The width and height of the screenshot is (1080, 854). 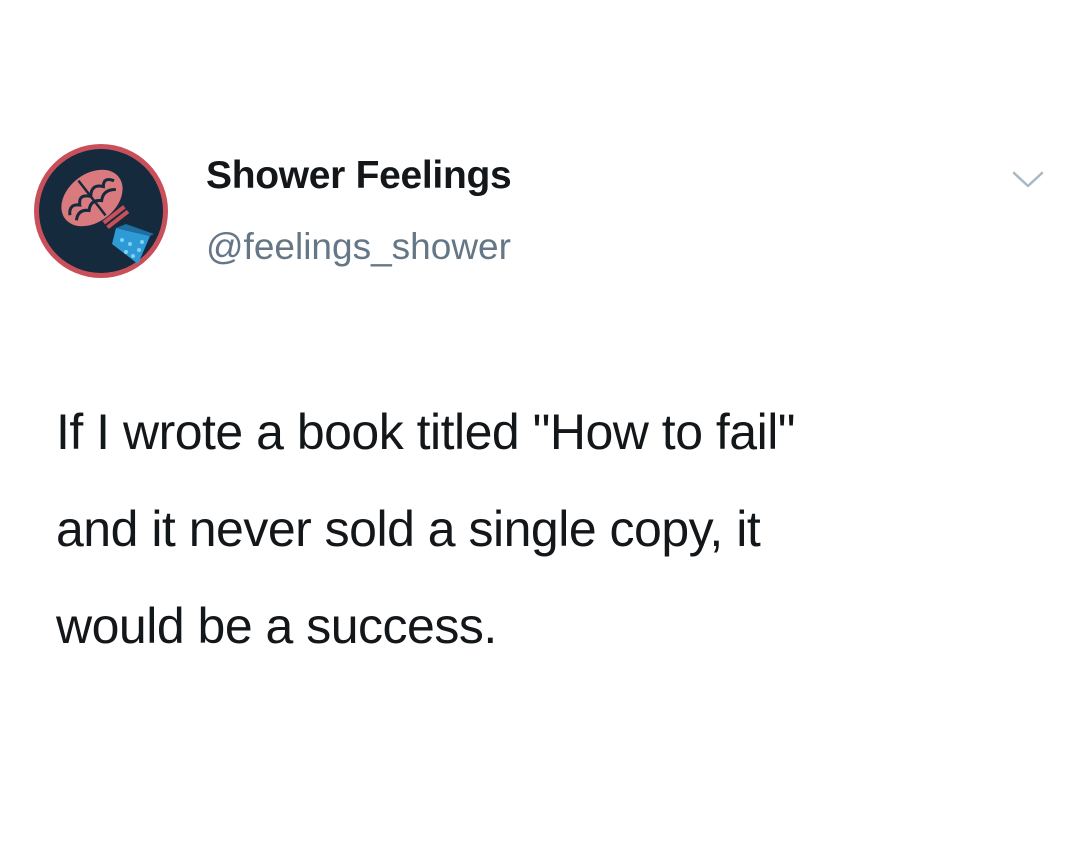 I want to click on tweet-text-line: would be a success., so click(x=276, y=626).